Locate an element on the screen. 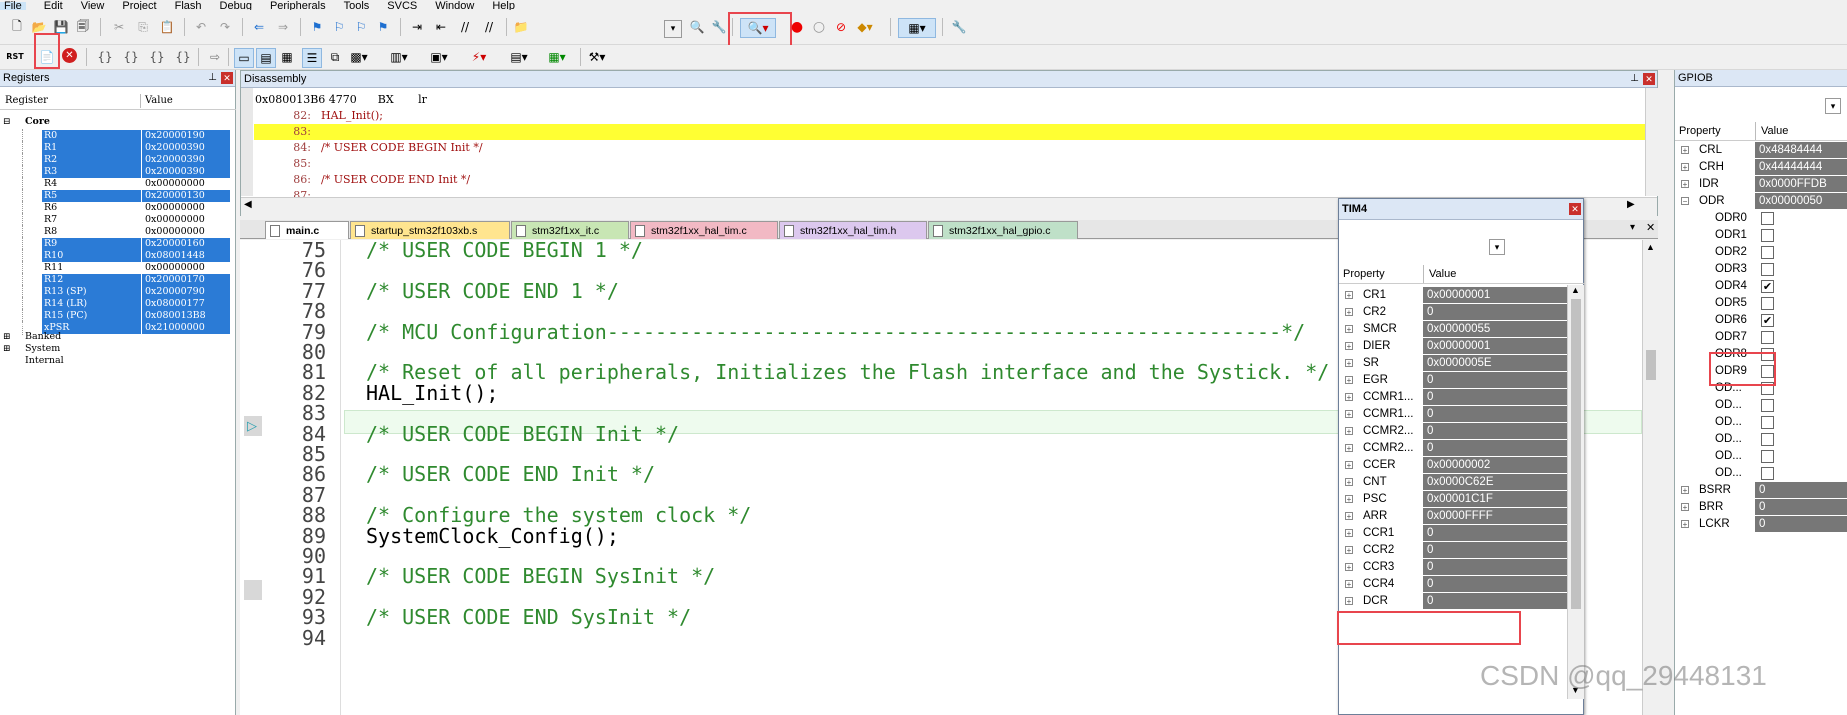 Image resolution: width=1847 pixels, height=715 pixels. tim4-row: + ARR 0x0000FFFF is located at coordinates (1453, 516).